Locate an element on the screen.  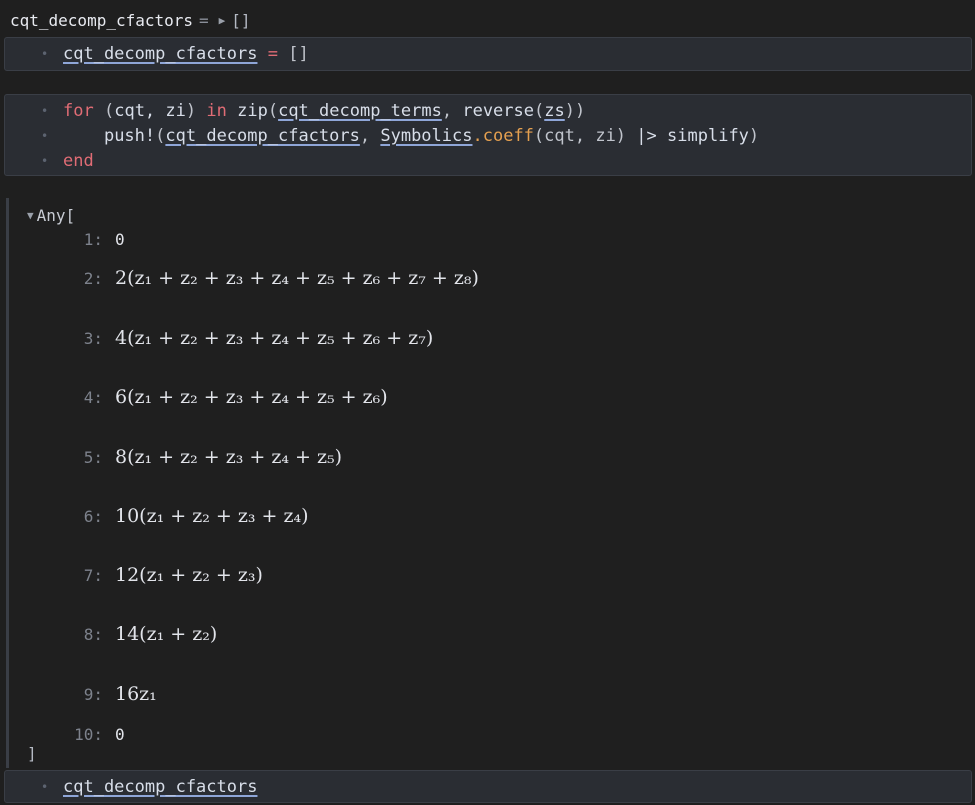
code-literal: [] is located at coordinates (298, 54).